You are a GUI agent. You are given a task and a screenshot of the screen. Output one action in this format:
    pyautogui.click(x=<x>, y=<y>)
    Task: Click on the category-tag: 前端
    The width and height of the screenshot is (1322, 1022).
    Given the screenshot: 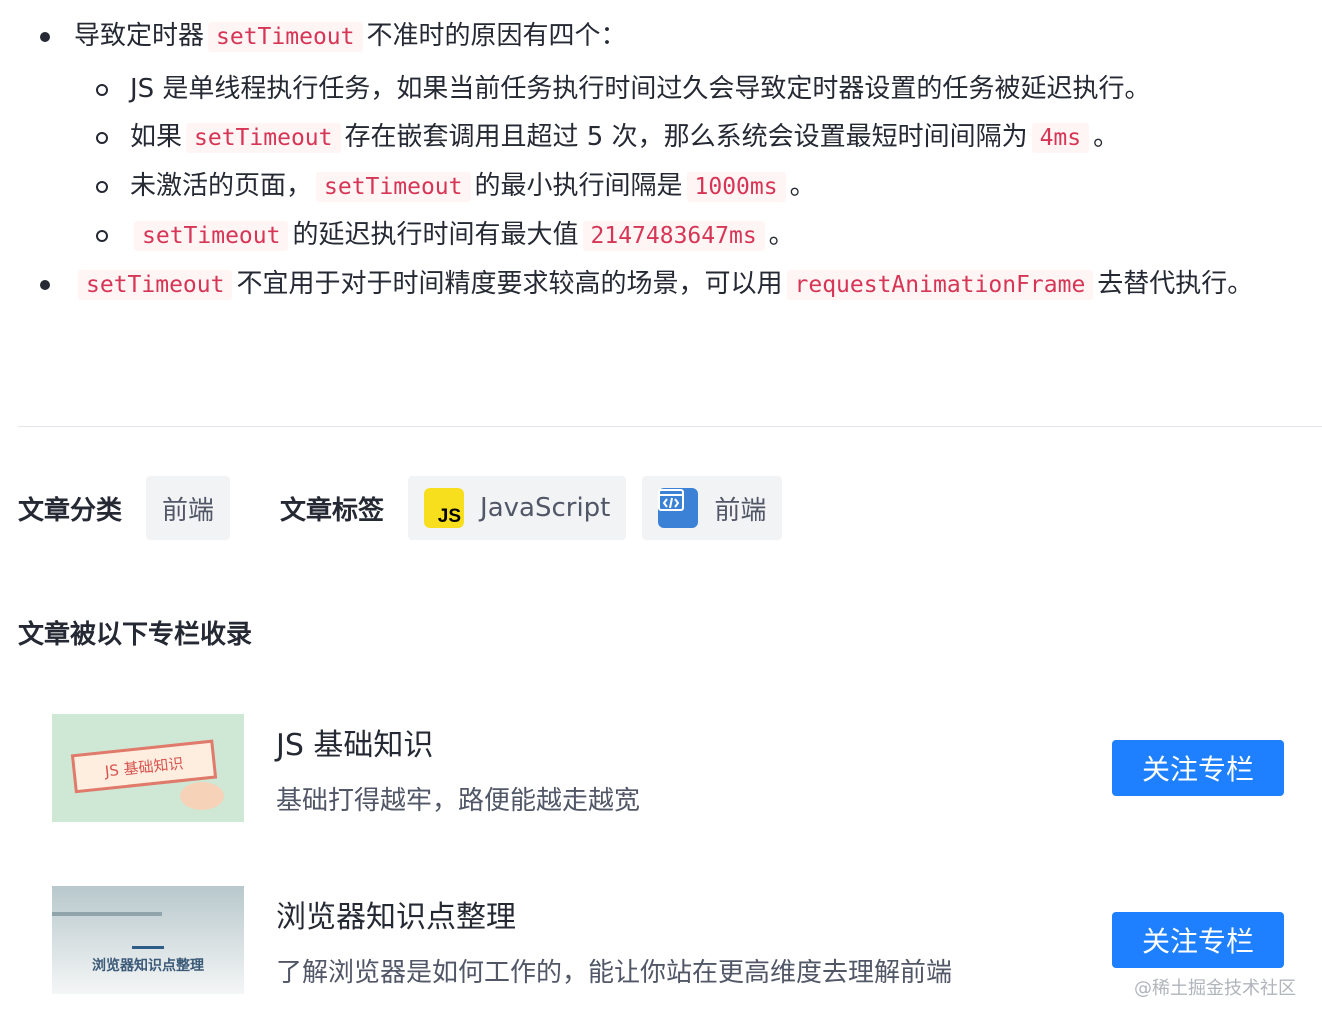 What is the action you would take?
    pyautogui.click(x=188, y=508)
    